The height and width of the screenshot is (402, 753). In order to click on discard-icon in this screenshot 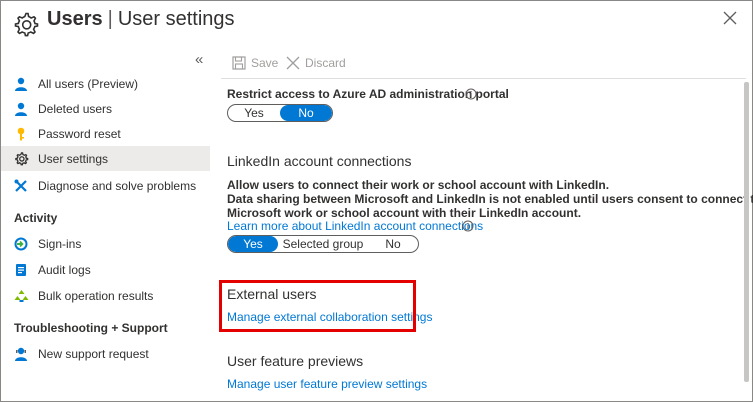, I will do `click(293, 63)`.